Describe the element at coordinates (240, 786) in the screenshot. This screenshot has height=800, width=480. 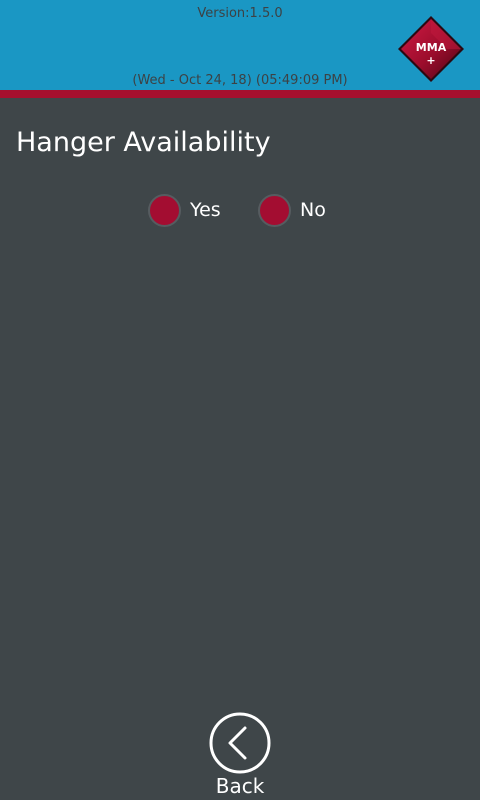
I see `back-label: Back` at that location.